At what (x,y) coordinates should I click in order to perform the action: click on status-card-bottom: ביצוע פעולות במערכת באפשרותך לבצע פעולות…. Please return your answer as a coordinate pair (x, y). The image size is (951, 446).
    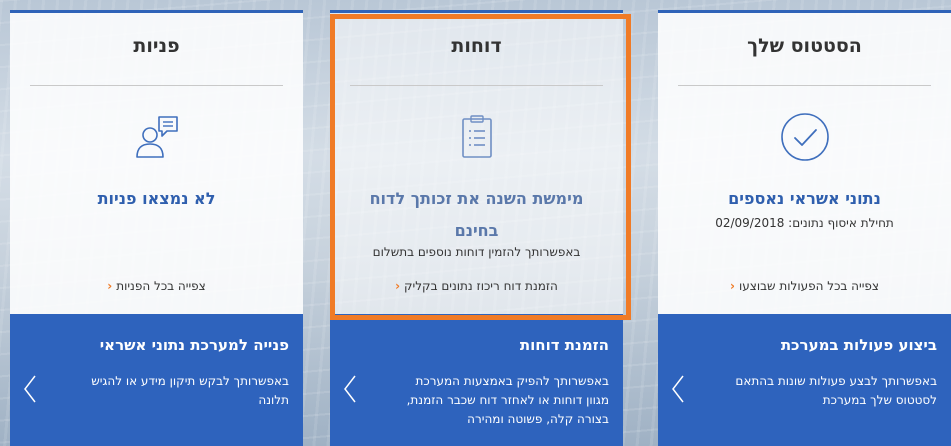
    Looking at the image, I should click on (804, 380).